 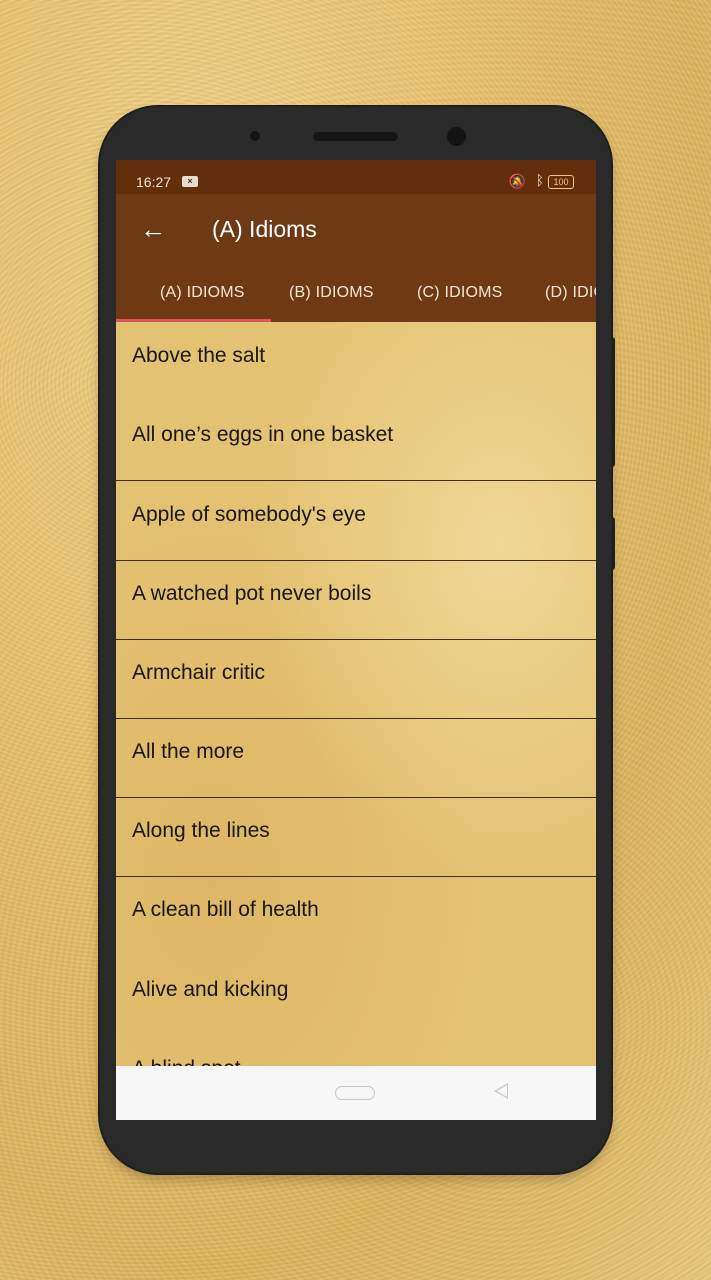 What do you see at coordinates (202, 300) in the screenshot?
I see `tab-a-idioms: (A) IDIOMS` at bounding box center [202, 300].